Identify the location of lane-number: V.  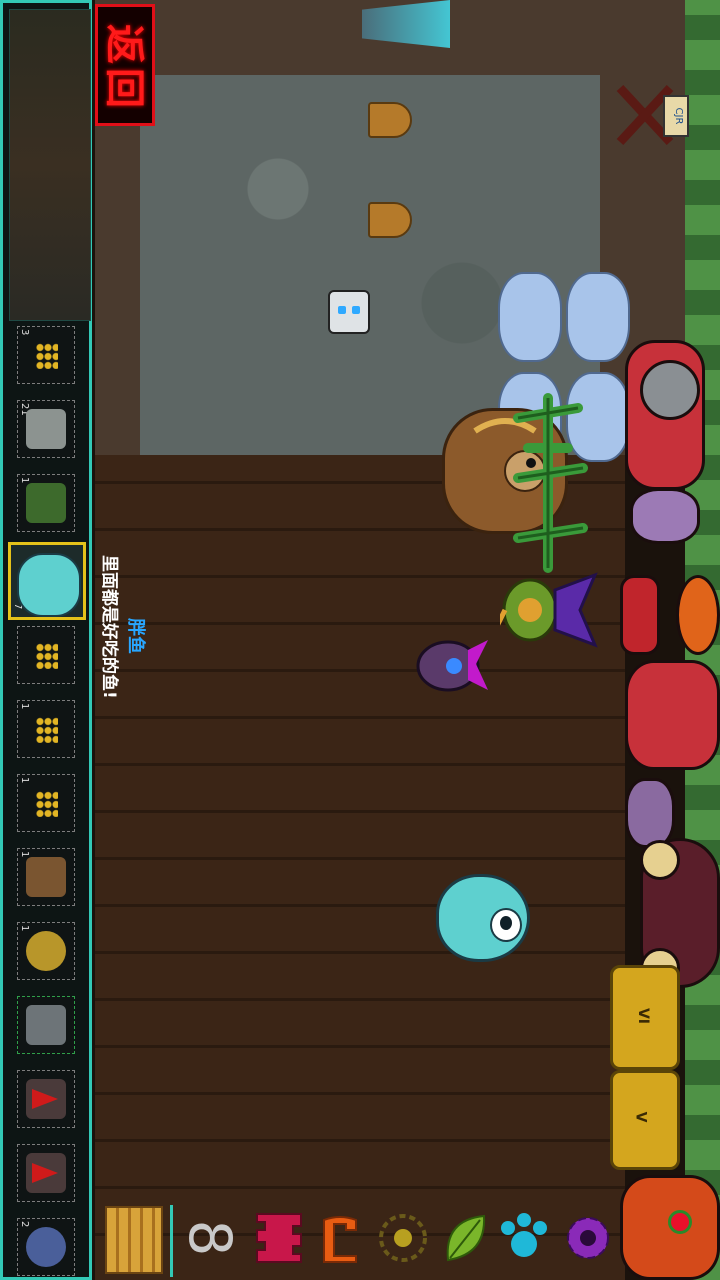
(640, 1117).